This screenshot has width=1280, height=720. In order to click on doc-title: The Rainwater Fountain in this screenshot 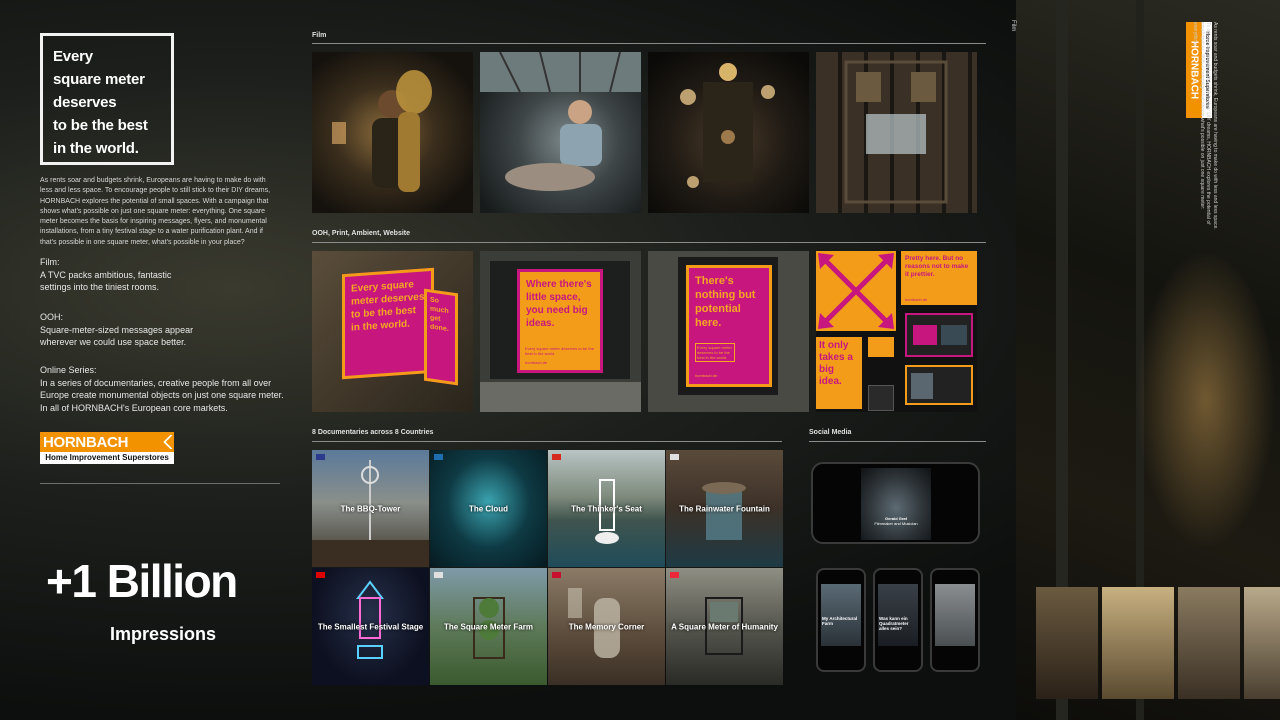, I will do `click(724, 508)`.